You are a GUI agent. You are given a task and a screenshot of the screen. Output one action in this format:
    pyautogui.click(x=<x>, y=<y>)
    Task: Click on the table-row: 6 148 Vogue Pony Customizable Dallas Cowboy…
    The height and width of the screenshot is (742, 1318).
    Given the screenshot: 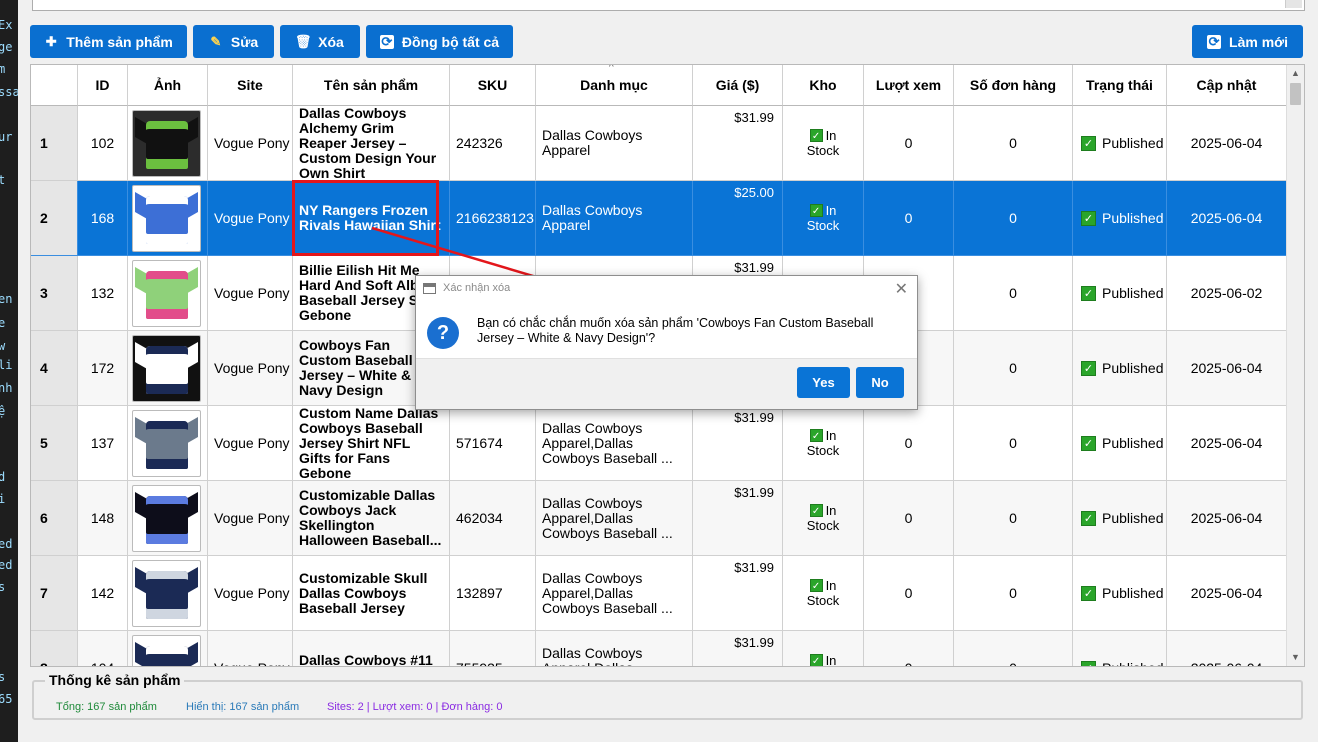 What is the action you would take?
    pyautogui.click(x=659, y=518)
    